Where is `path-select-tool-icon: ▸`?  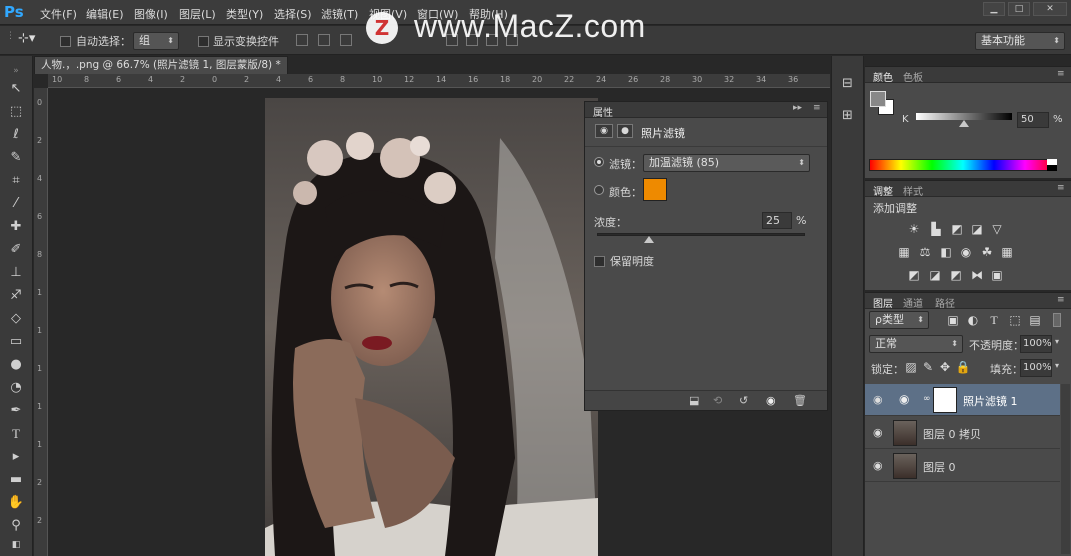
path-select-tool-icon: ▸ is located at coordinates (16, 457).